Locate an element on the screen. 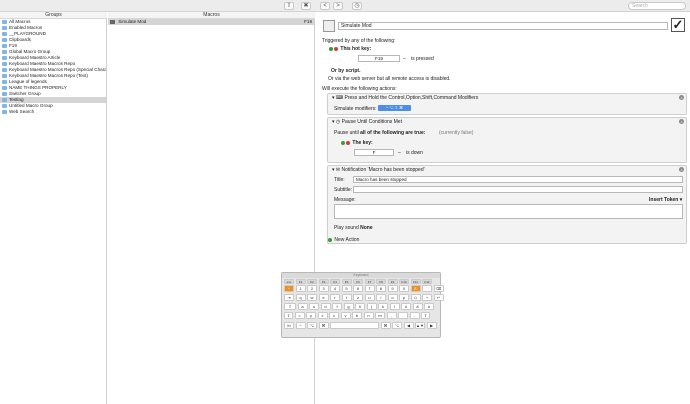 This screenshot has height=404, width=690. macro-image-well is located at coordinates (329, 26).